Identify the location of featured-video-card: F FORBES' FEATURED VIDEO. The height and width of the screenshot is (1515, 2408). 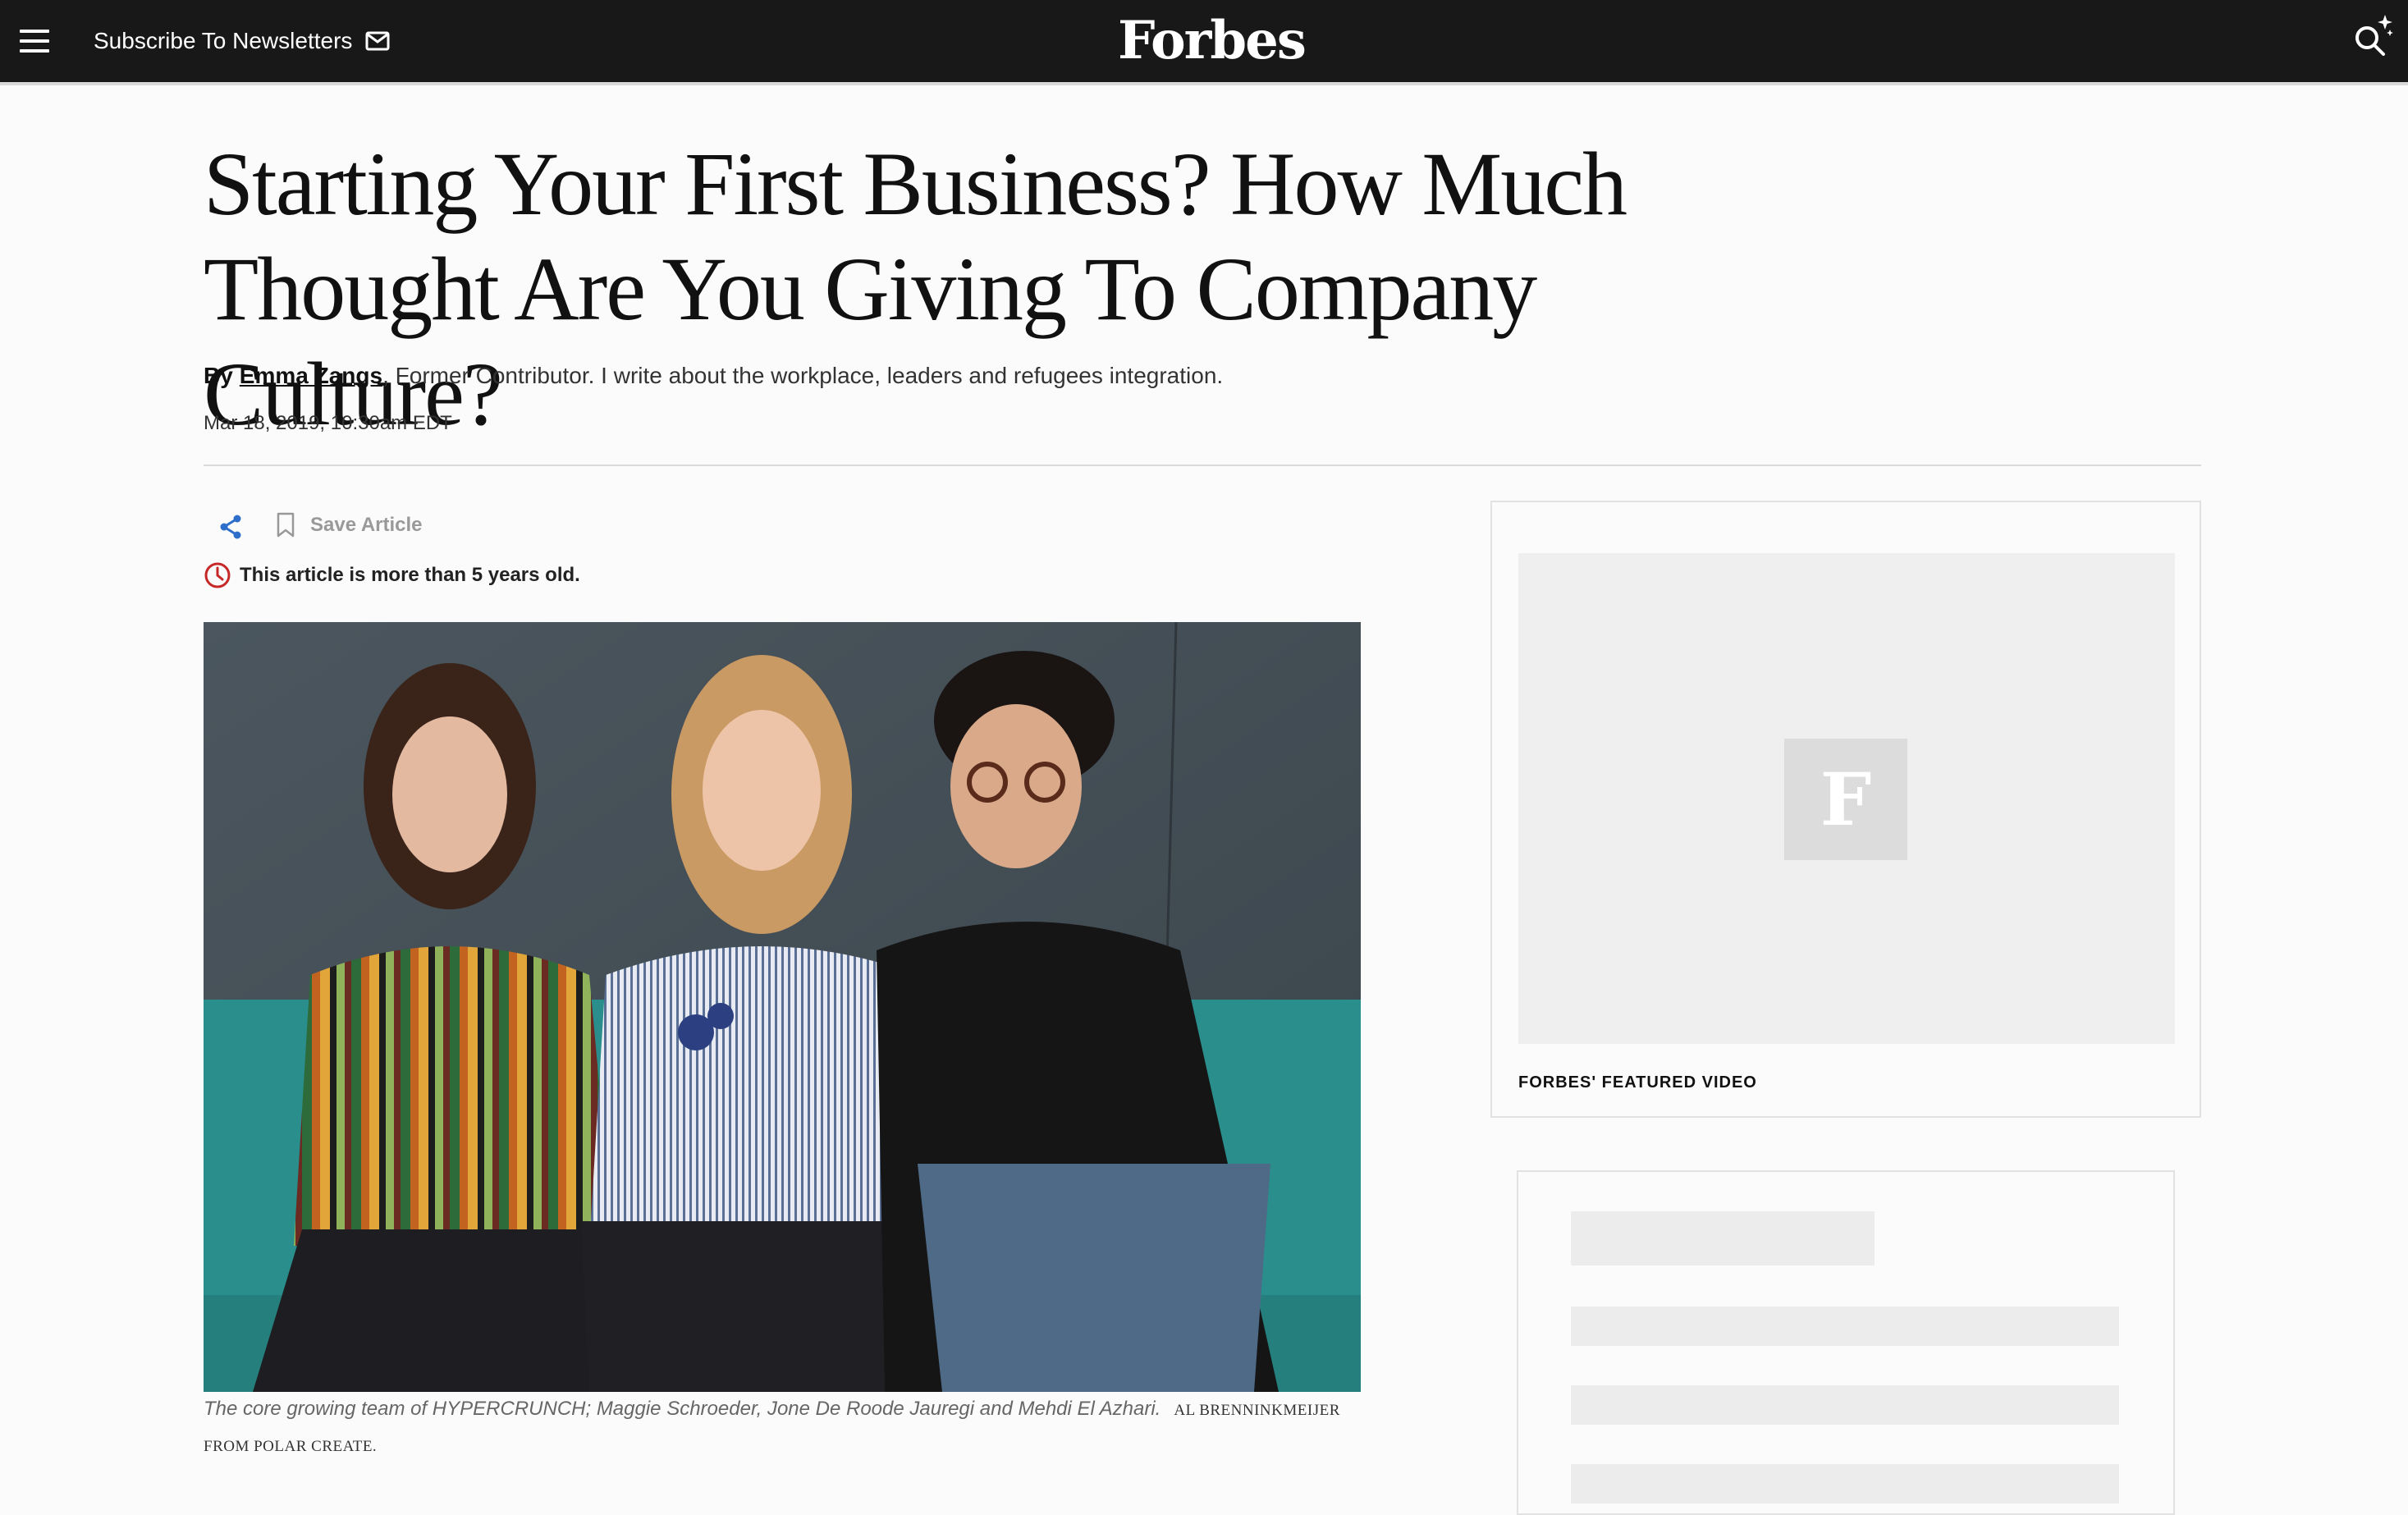
(1846, 809).